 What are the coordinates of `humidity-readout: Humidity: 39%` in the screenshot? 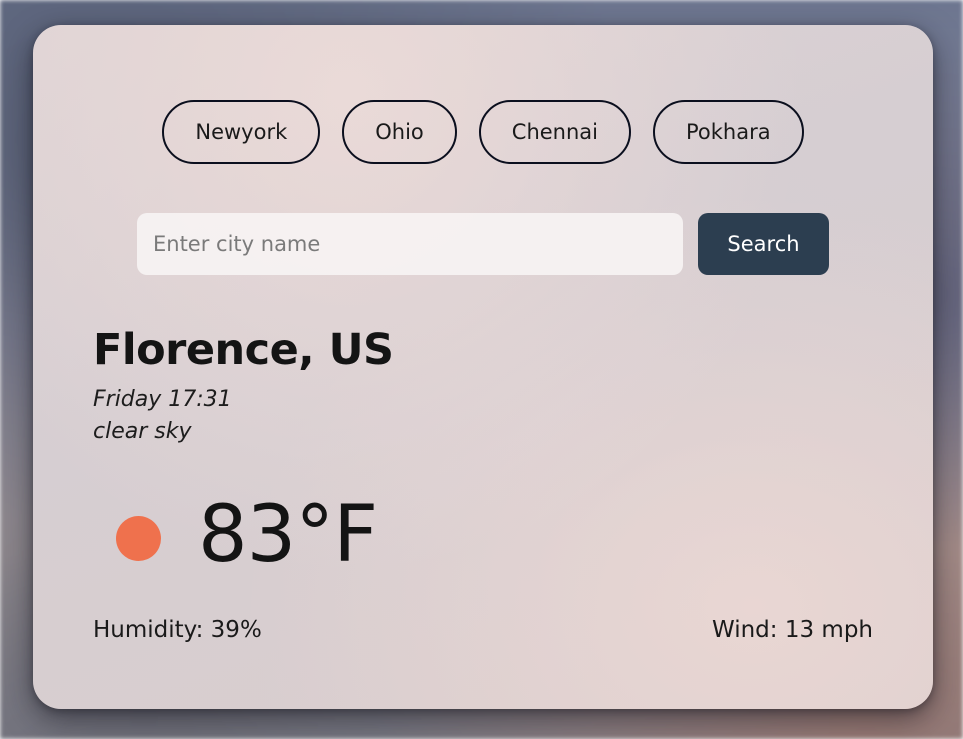 It's located at (177, 630).